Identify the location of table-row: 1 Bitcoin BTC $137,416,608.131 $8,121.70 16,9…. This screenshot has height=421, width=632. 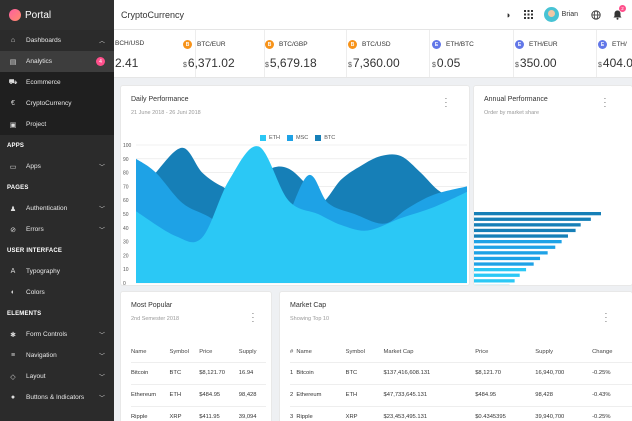
(461, 372).